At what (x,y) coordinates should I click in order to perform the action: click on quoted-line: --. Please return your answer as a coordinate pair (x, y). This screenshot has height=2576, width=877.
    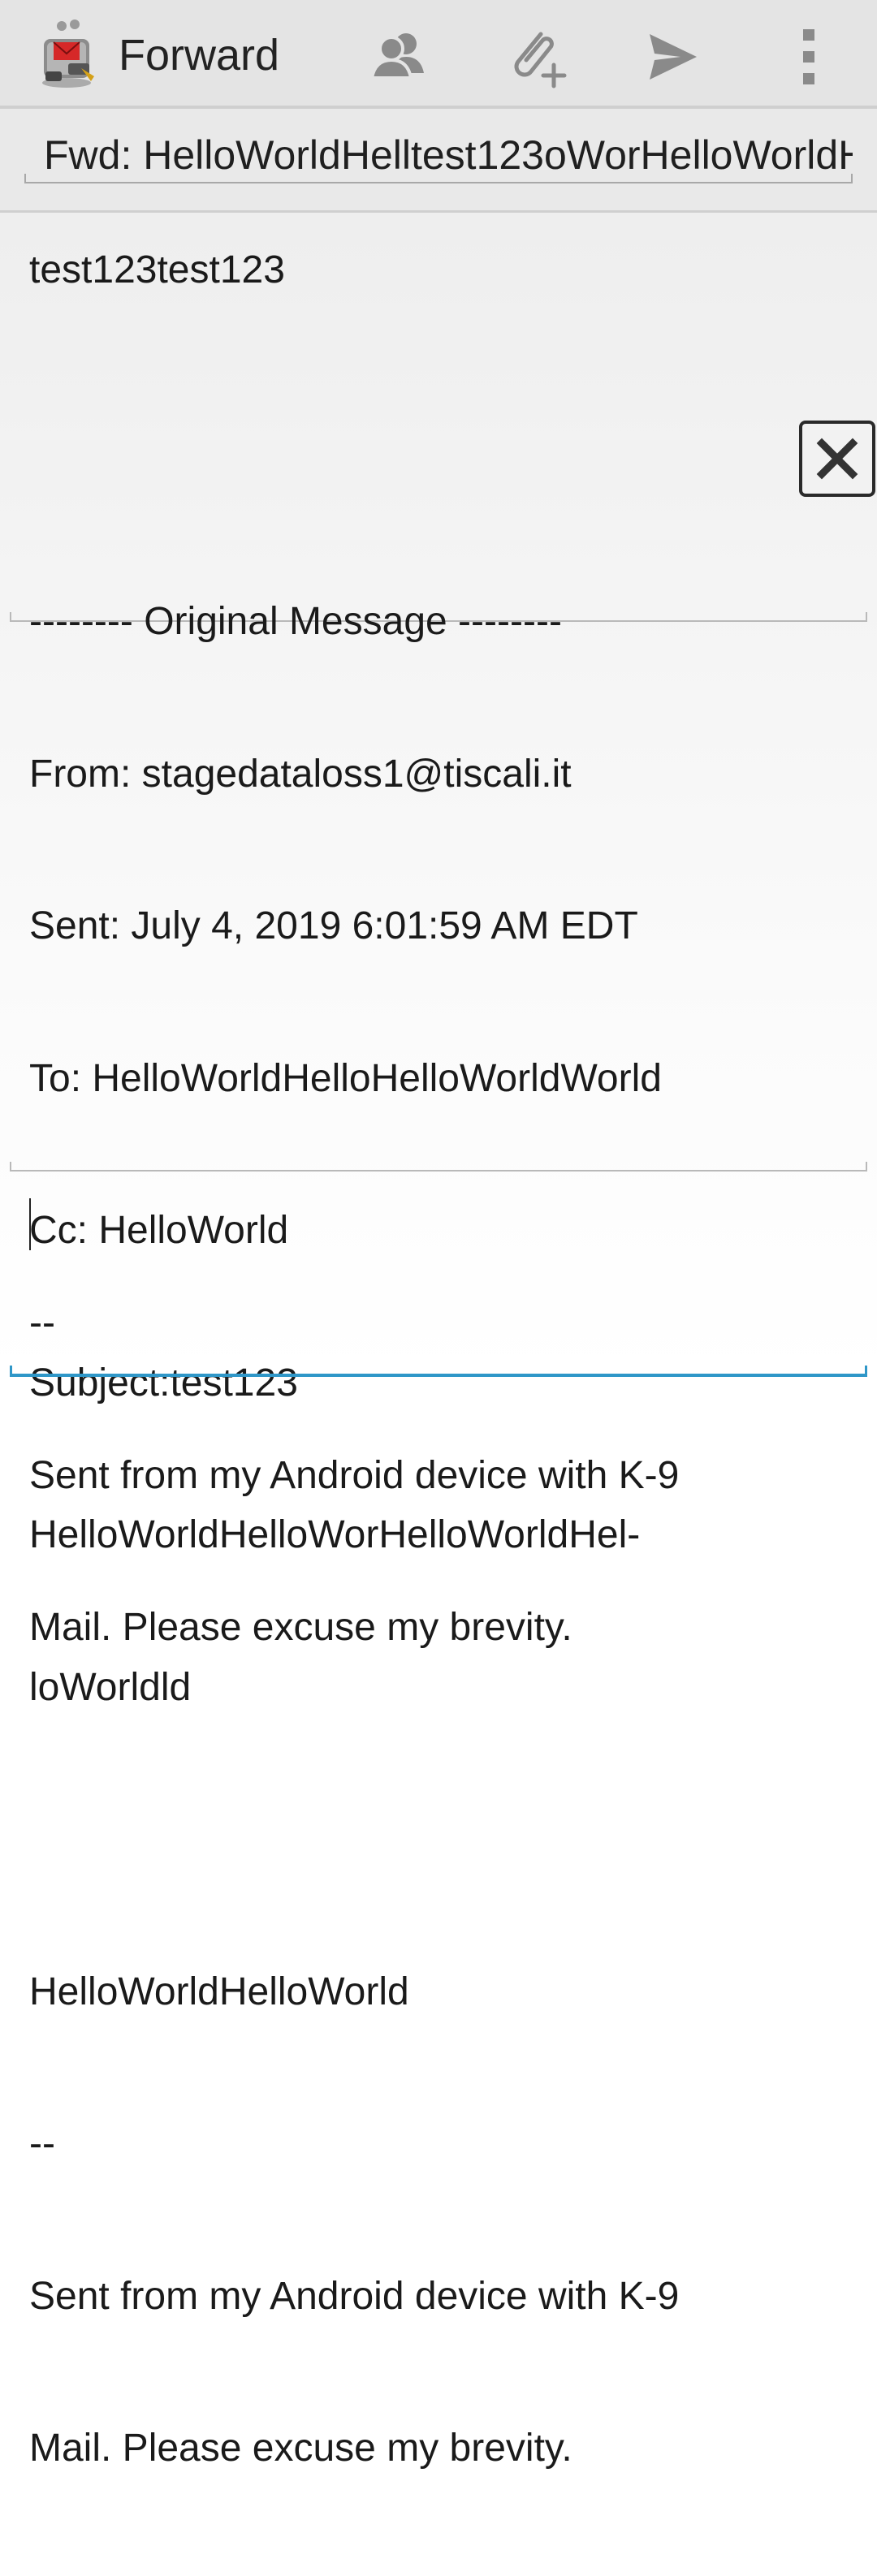
    Looking at the image, I should click on (42, 2143).